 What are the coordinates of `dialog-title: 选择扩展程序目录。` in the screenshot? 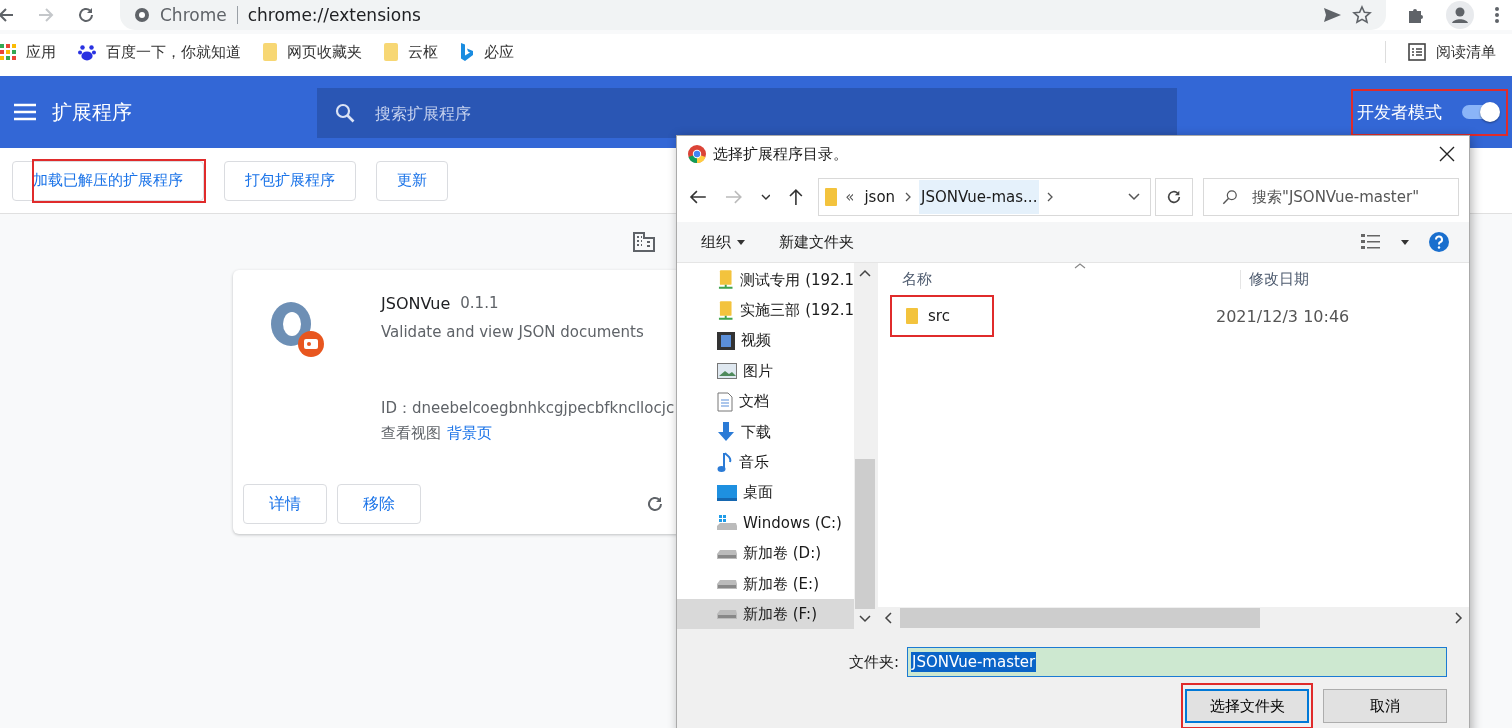 It's located at (780, 154).